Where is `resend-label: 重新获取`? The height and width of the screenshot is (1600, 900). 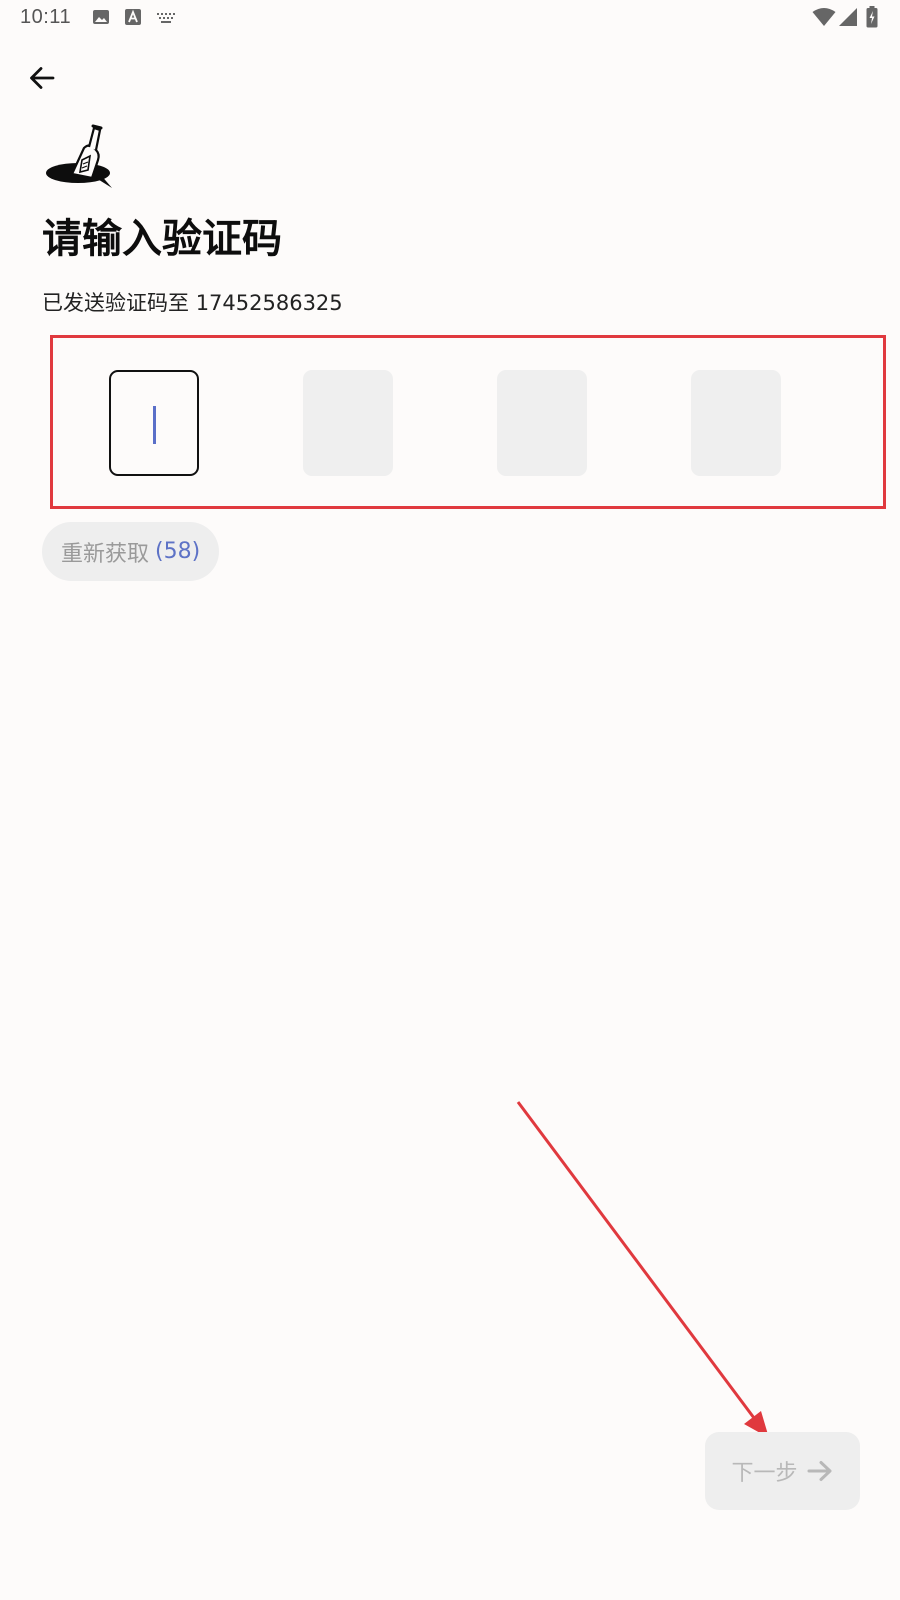 resend-label: 重新获取 is located at coordinates (105, 554).